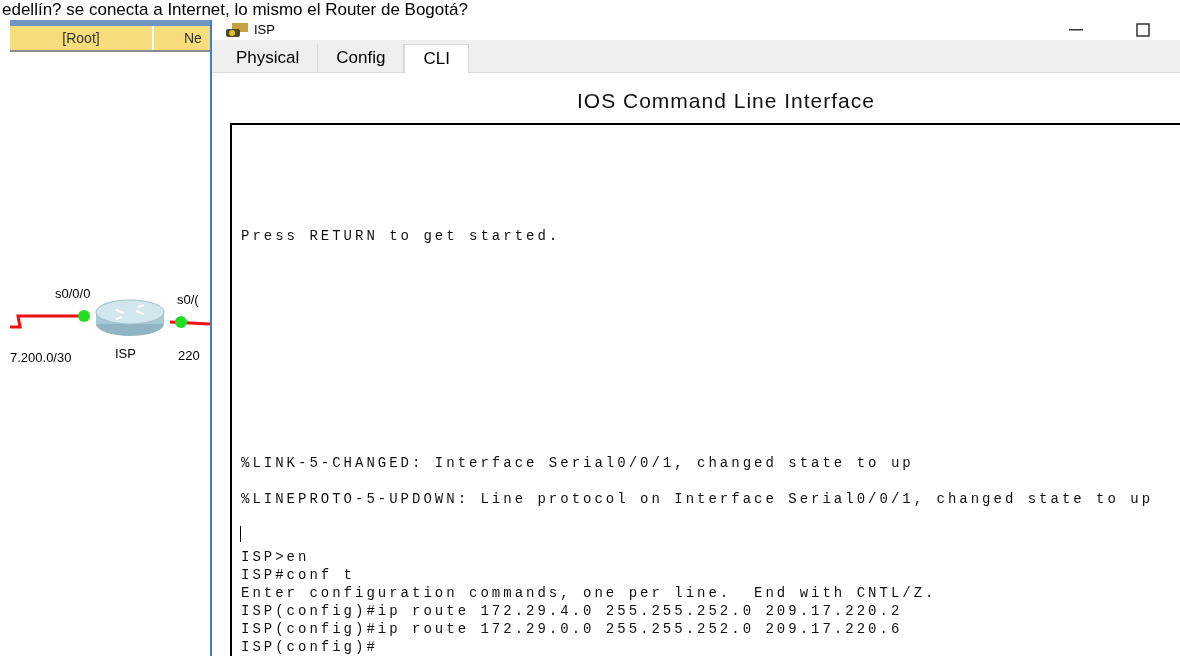  I want to click on breadcrumb-tab: [Root], so click(82, 38).